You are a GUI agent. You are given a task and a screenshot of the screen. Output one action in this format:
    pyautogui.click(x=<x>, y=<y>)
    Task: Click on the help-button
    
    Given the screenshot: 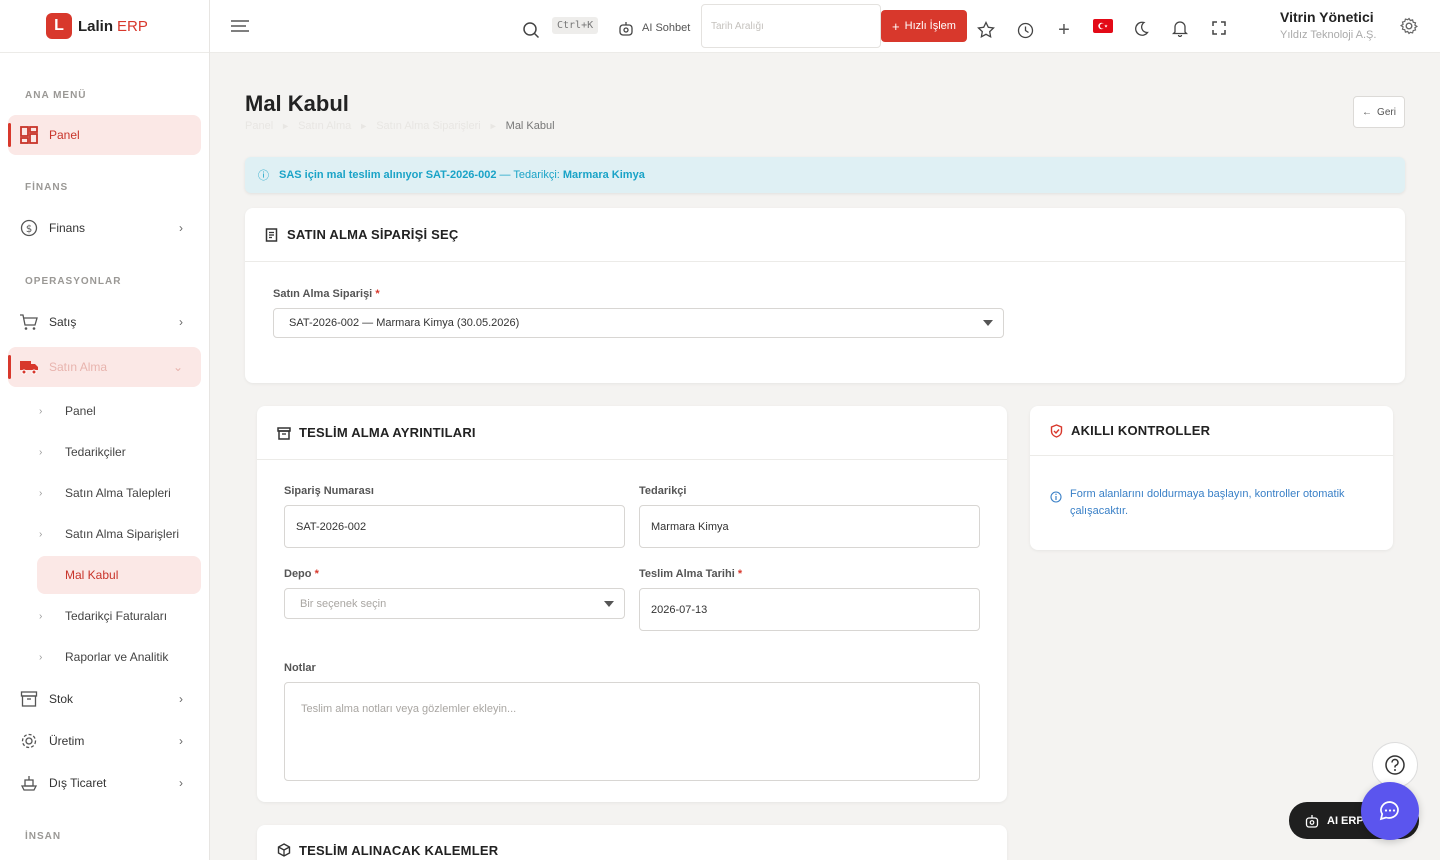 What is the action you would take?
    pyautogui.click(x=1395, y=765)
    